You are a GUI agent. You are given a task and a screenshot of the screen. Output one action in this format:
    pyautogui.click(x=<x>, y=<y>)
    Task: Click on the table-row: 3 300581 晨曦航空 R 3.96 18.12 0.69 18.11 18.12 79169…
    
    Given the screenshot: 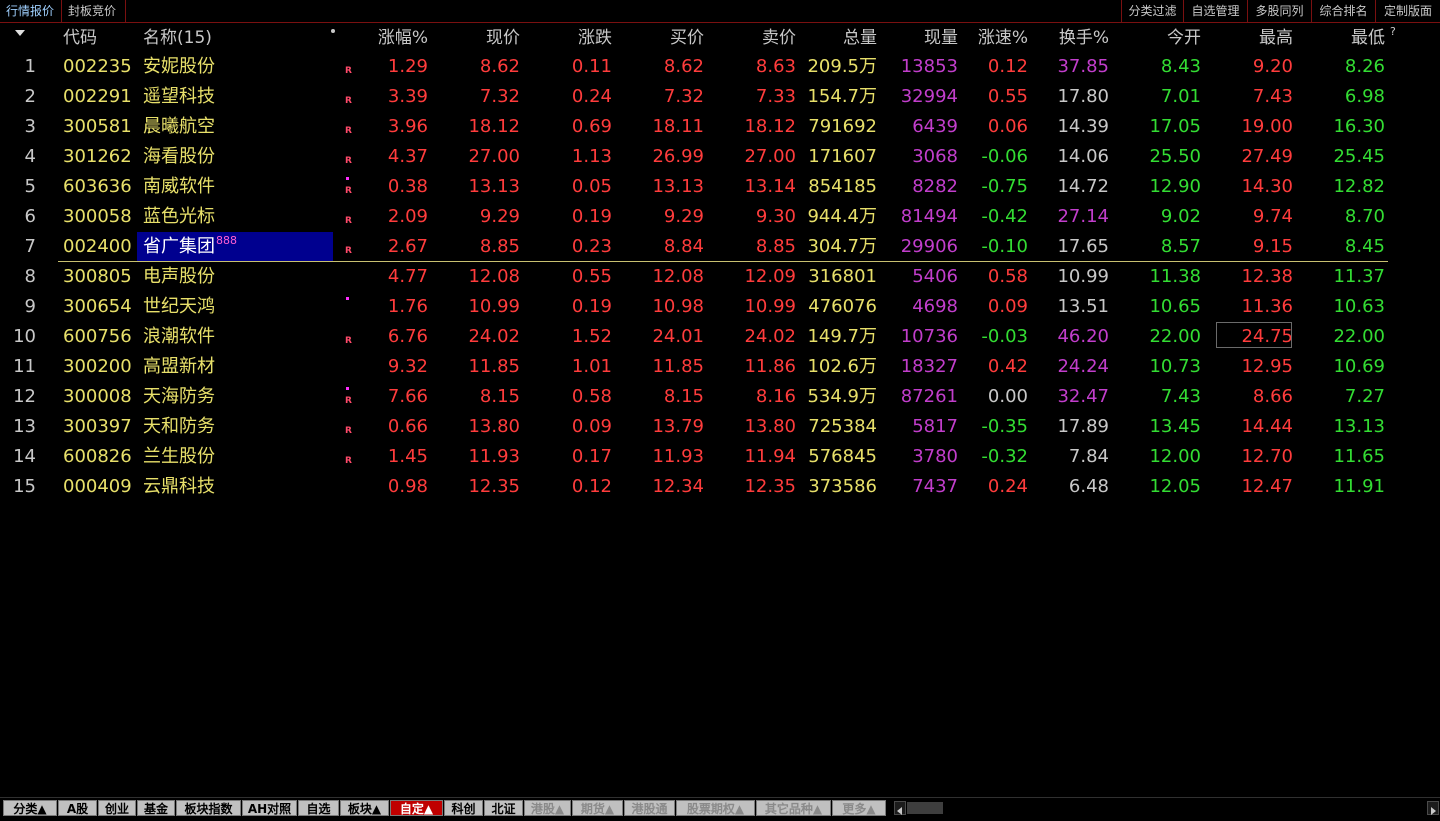 What is the action you would take?
    pyautogui.click(x=720, y=127)
    